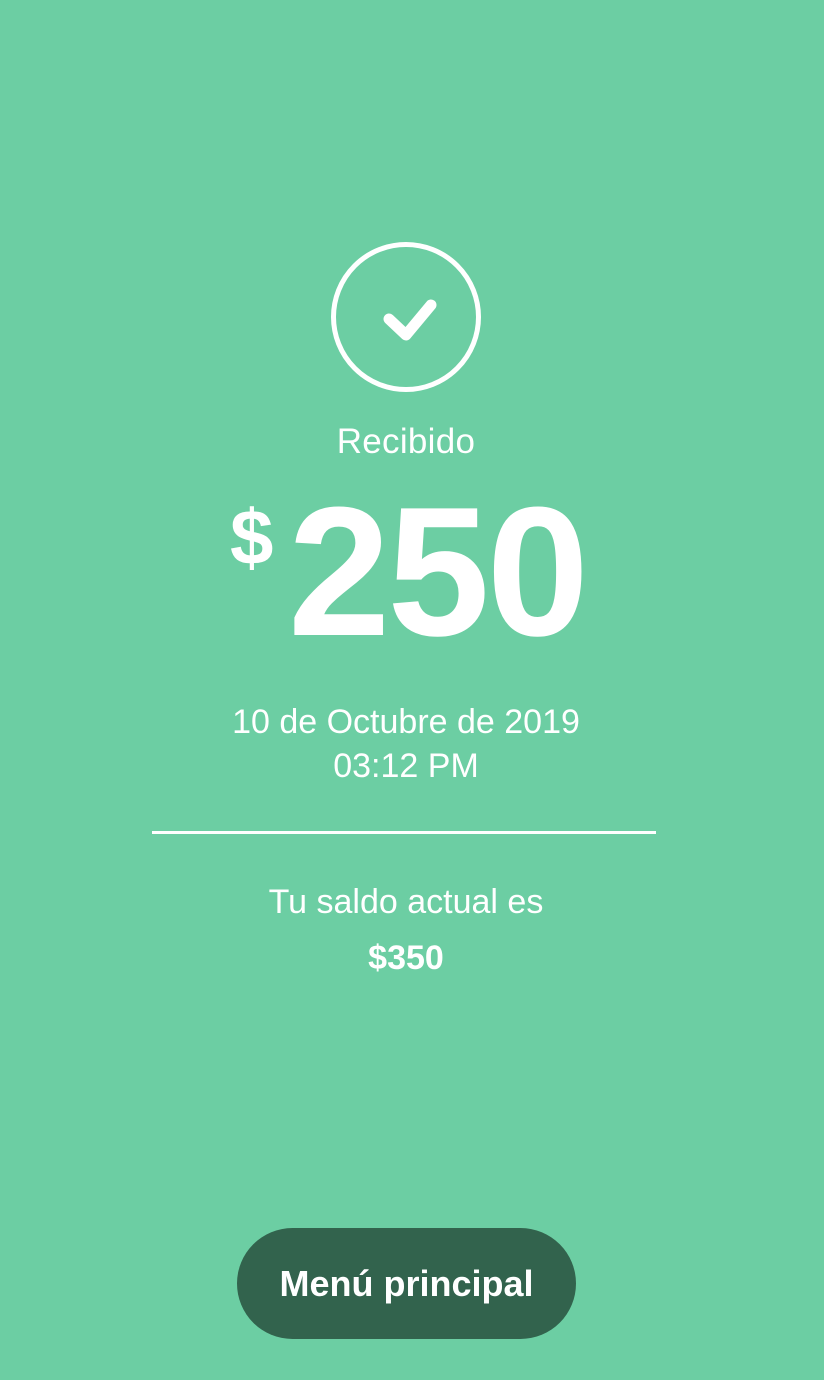 The image size is (824, 1380). What do you see at coordinates (252, 537) in the screenshot?
I see `currency-symbol: $` at bounding box center [252, 537].